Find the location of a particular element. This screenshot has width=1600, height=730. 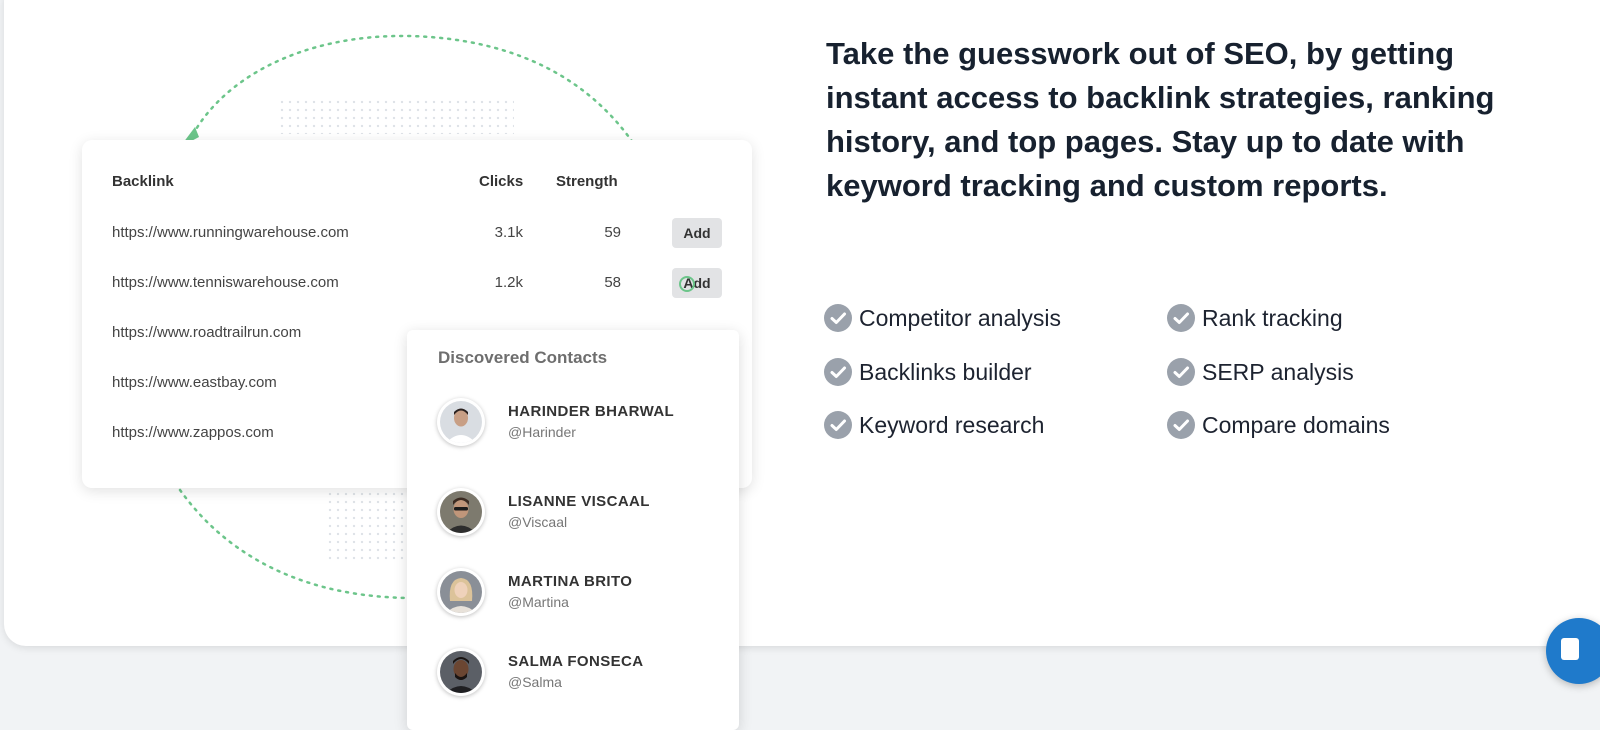

backlink-column-header: Backlink is located at coordinates (143, 181).